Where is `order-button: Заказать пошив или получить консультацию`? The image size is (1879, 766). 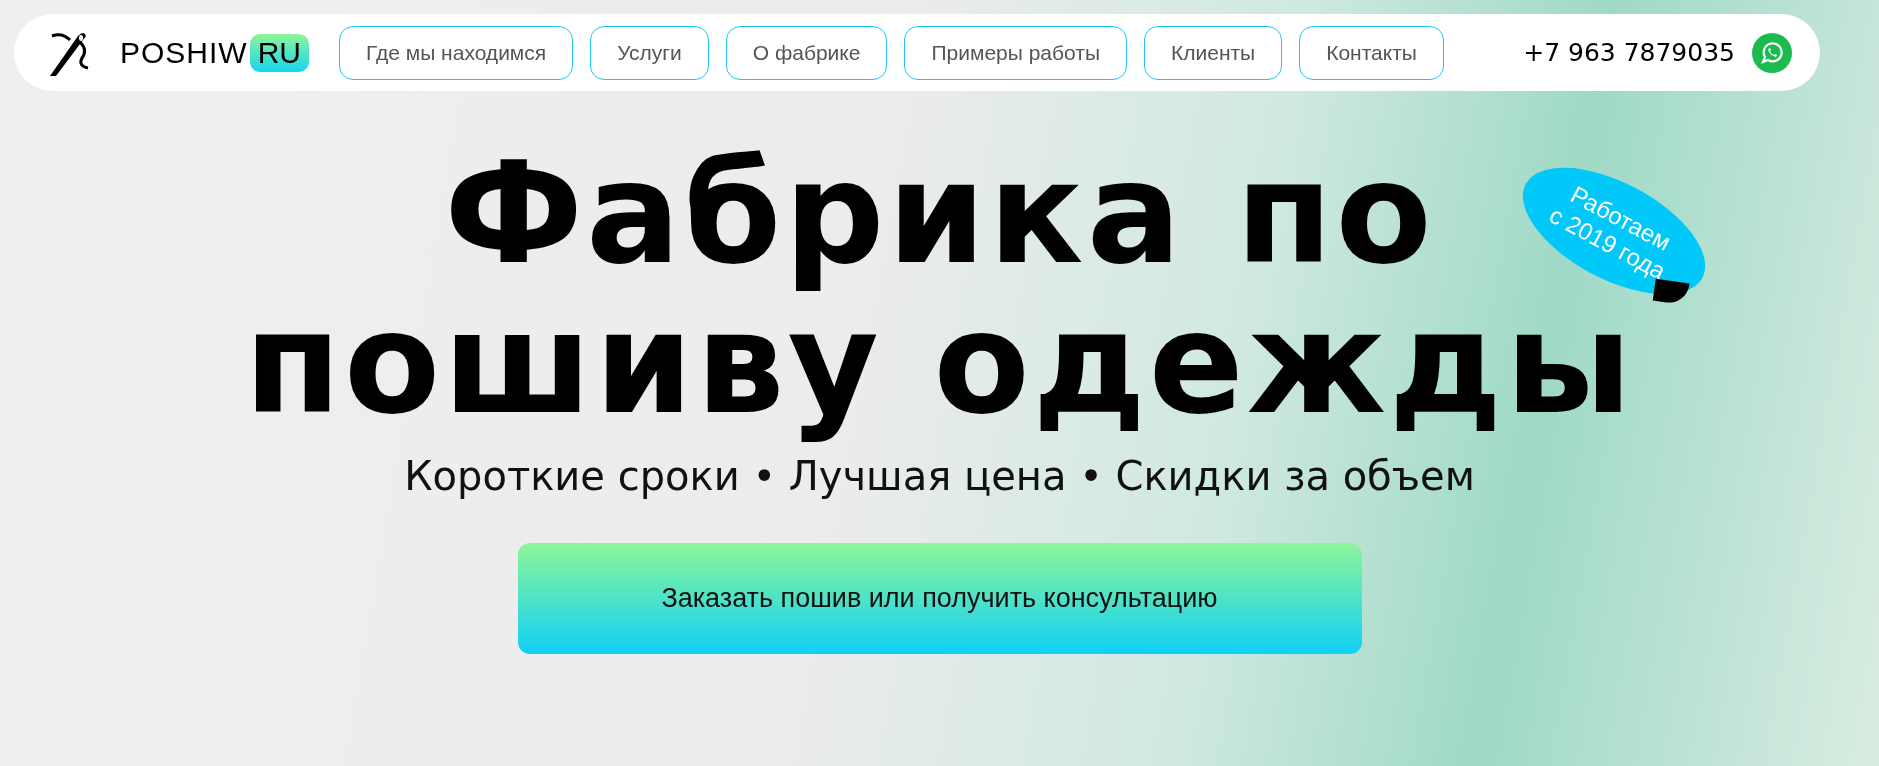
order-button: Заказать пошив или получить консультацию is located at coordinates (939, 598).